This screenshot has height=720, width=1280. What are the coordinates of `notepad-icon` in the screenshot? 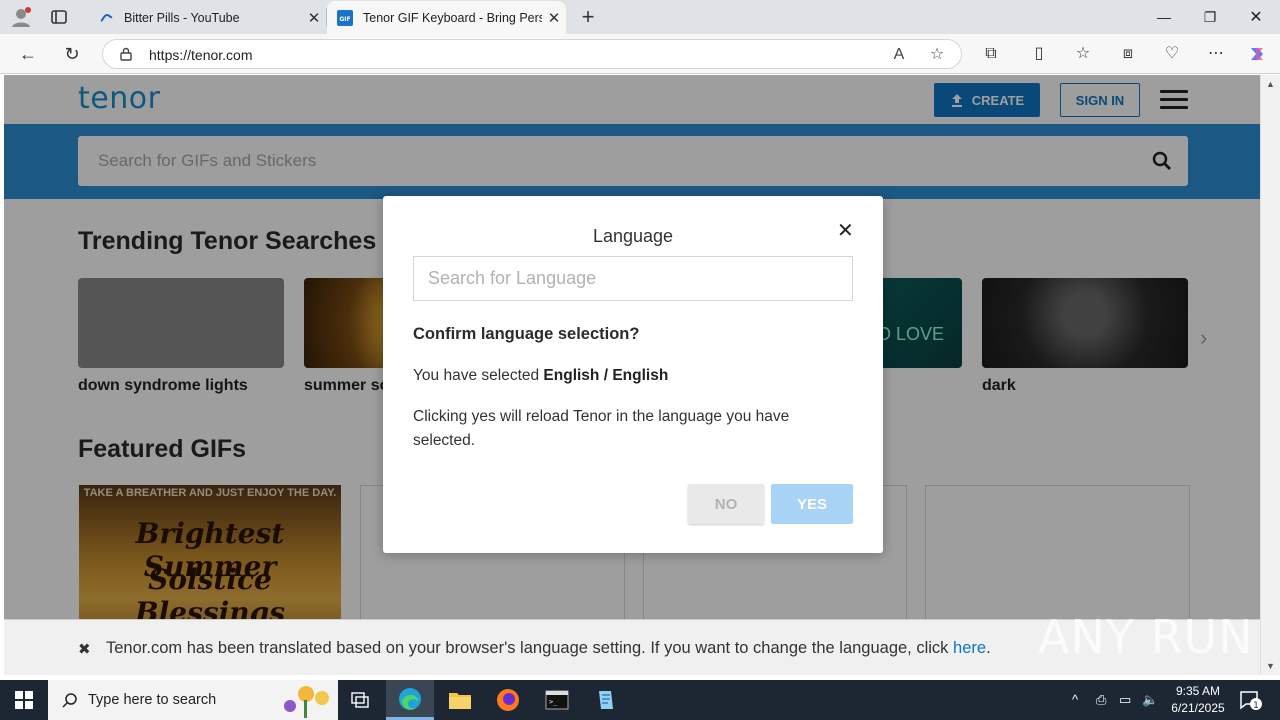 It's located at (606, 700).